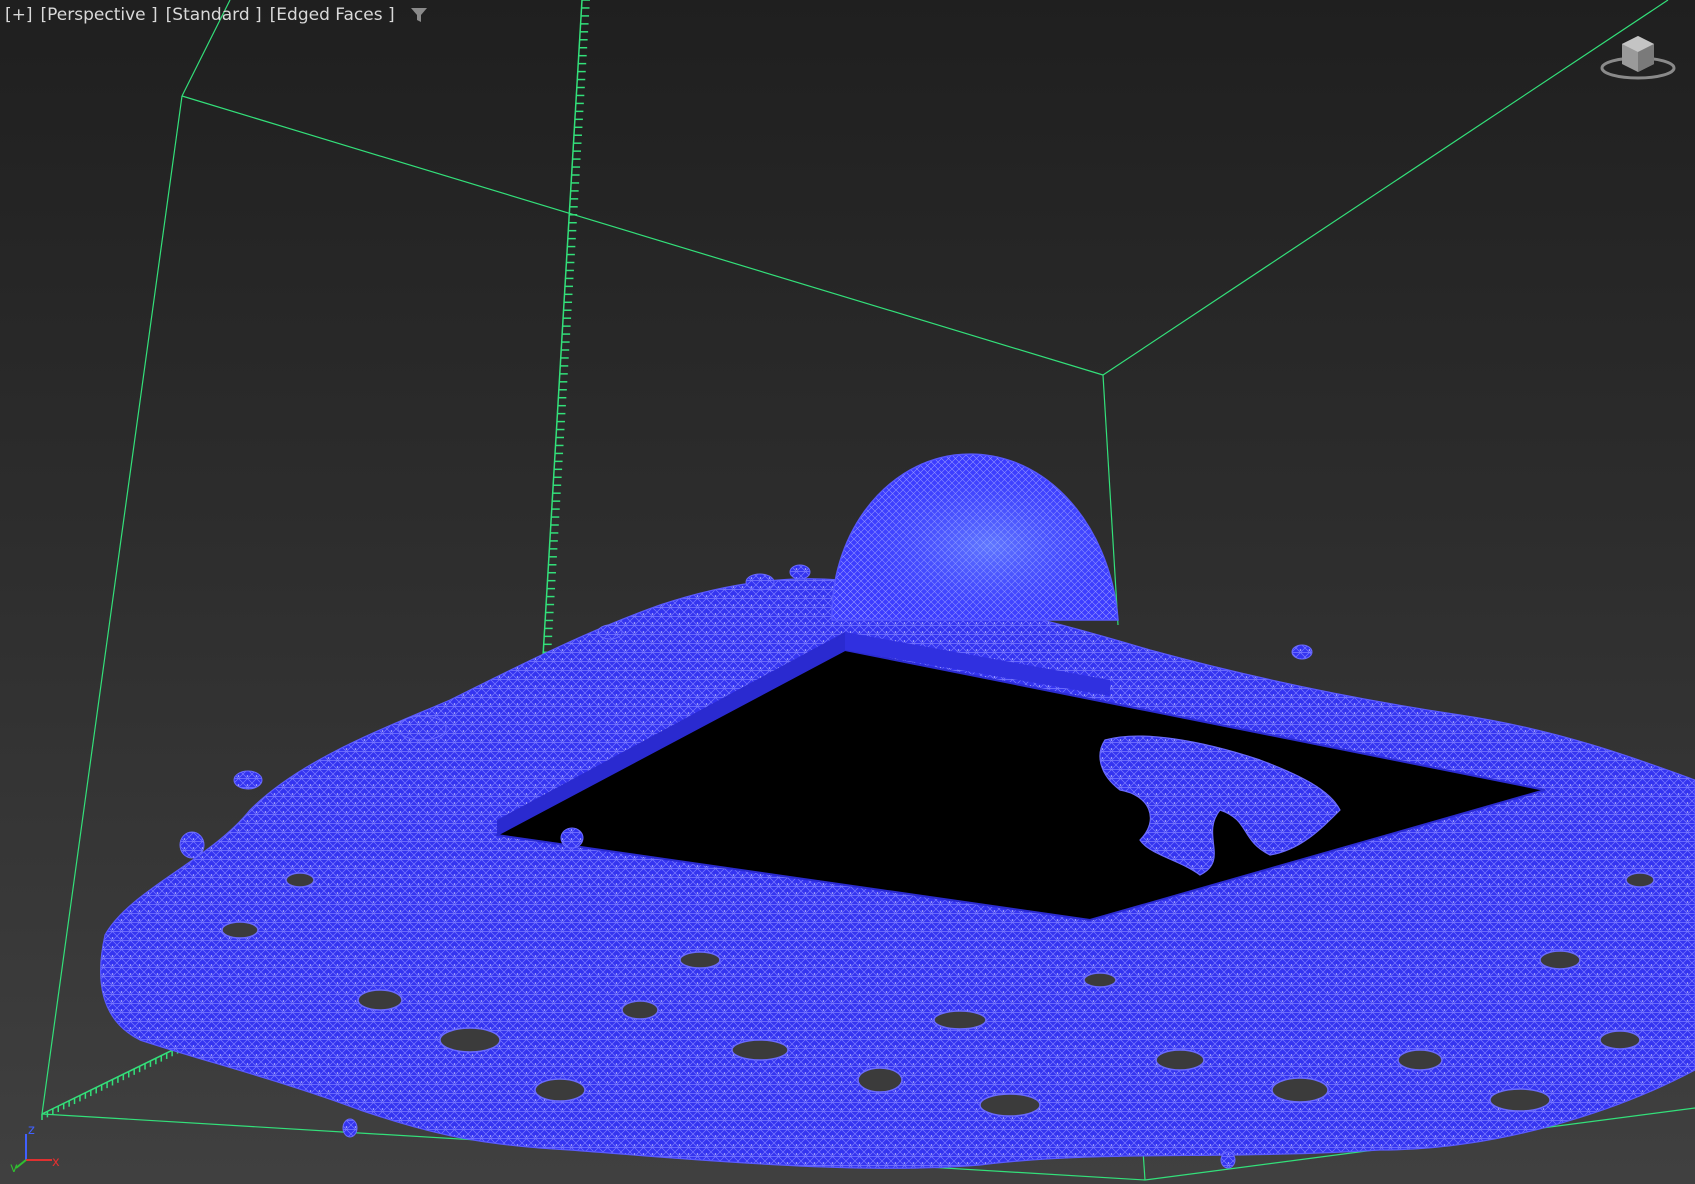  Describe the element at coordinates (35, 1147) in the screenshot. I see `axis-tripod-icon: z x y` at that location.